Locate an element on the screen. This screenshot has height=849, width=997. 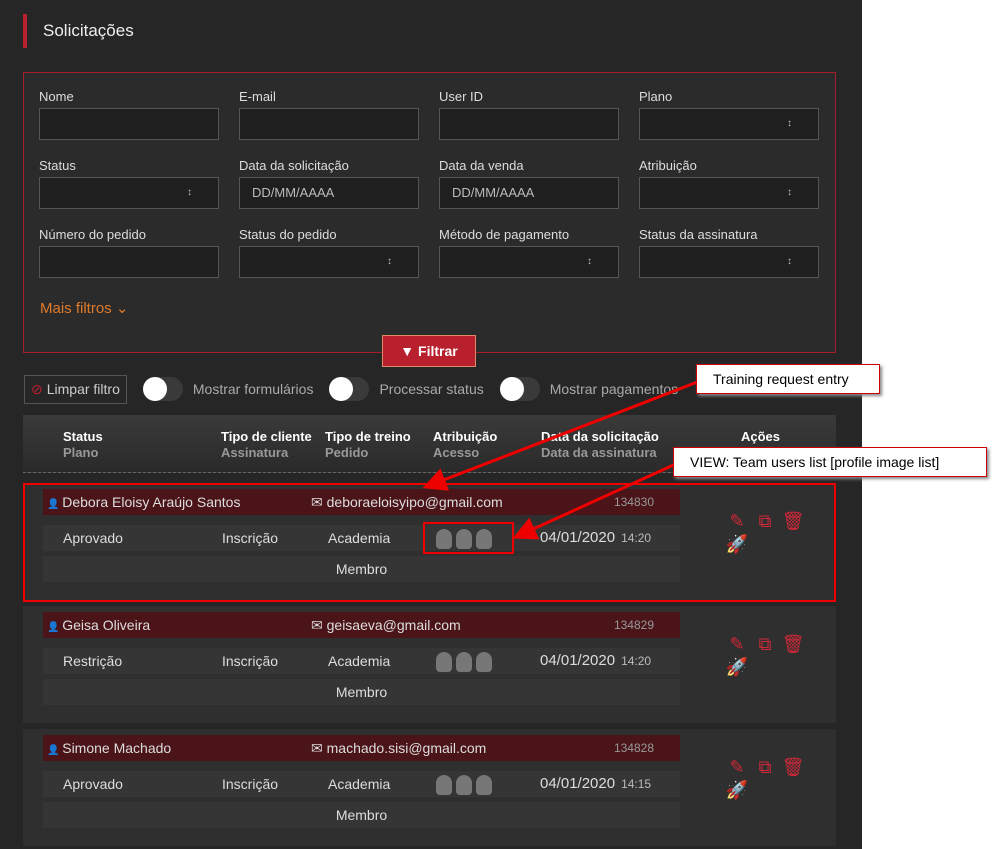
annotation-entry: Training request entry is located at coordinates (788, 379).